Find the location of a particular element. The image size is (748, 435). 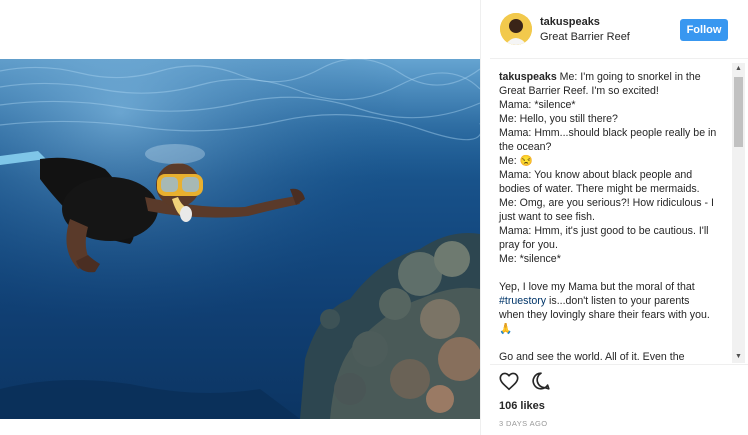

avatar-image is located at coordinates (516, 29).